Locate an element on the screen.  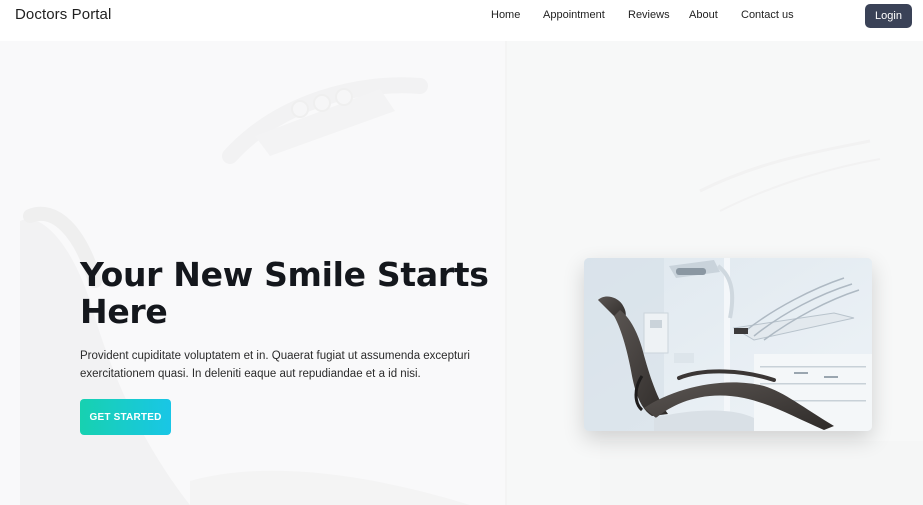
hero-title: Your New Smile Starts Here is located at coordinates (284, 293).